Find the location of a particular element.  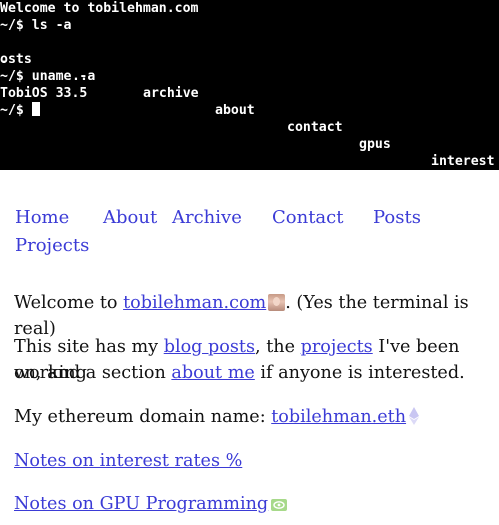

ethereum-icon is located at coordinates (414, 416).